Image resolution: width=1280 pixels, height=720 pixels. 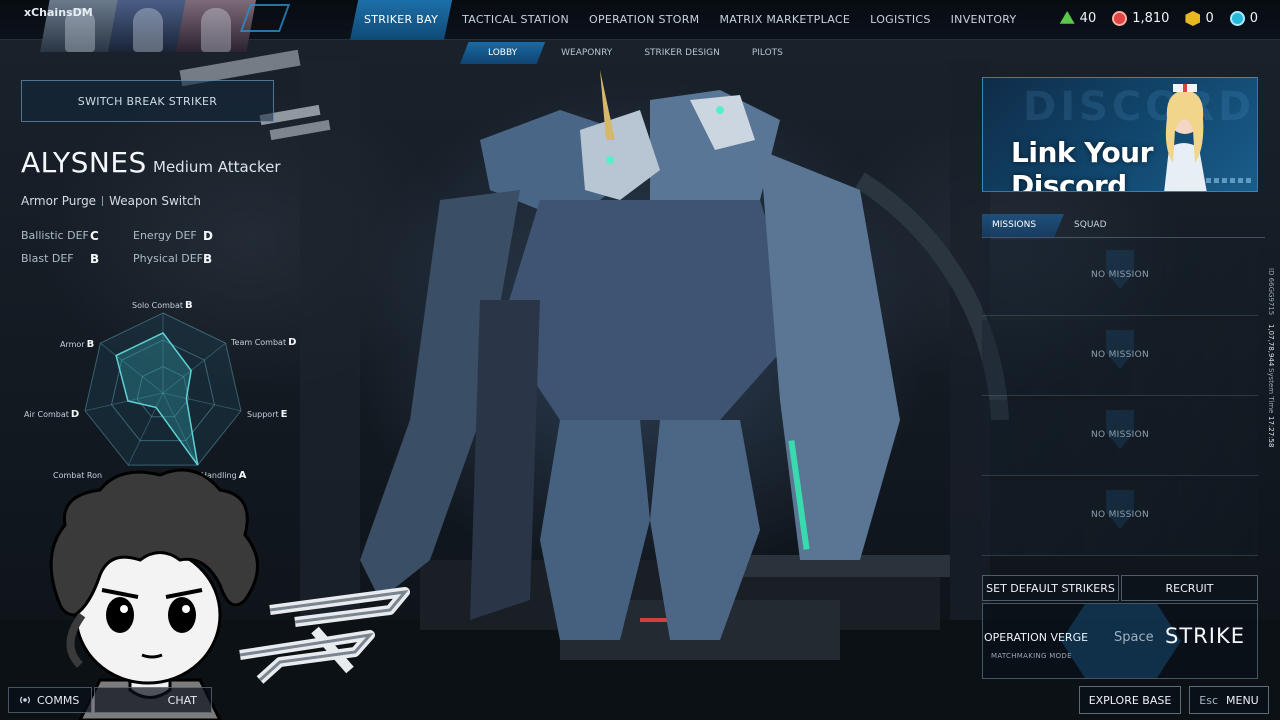 What do you see at coordinates (1130, 700) in the screenshot?
I see `explore-base-button: EXPLORE BASE` at bounding box center [1130, 700].